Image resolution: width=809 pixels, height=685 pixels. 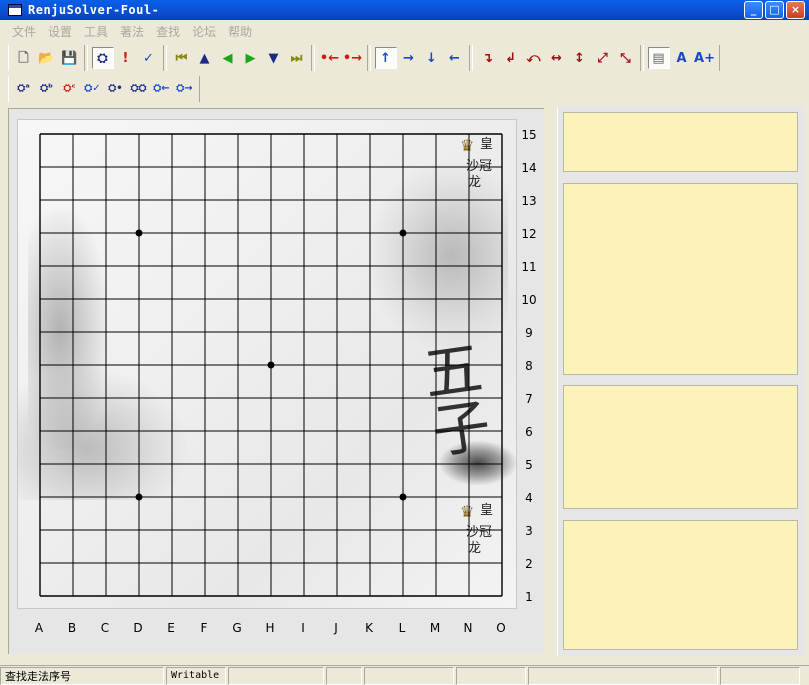 I want to click on star-point-H8, so click(x=271, y=365).